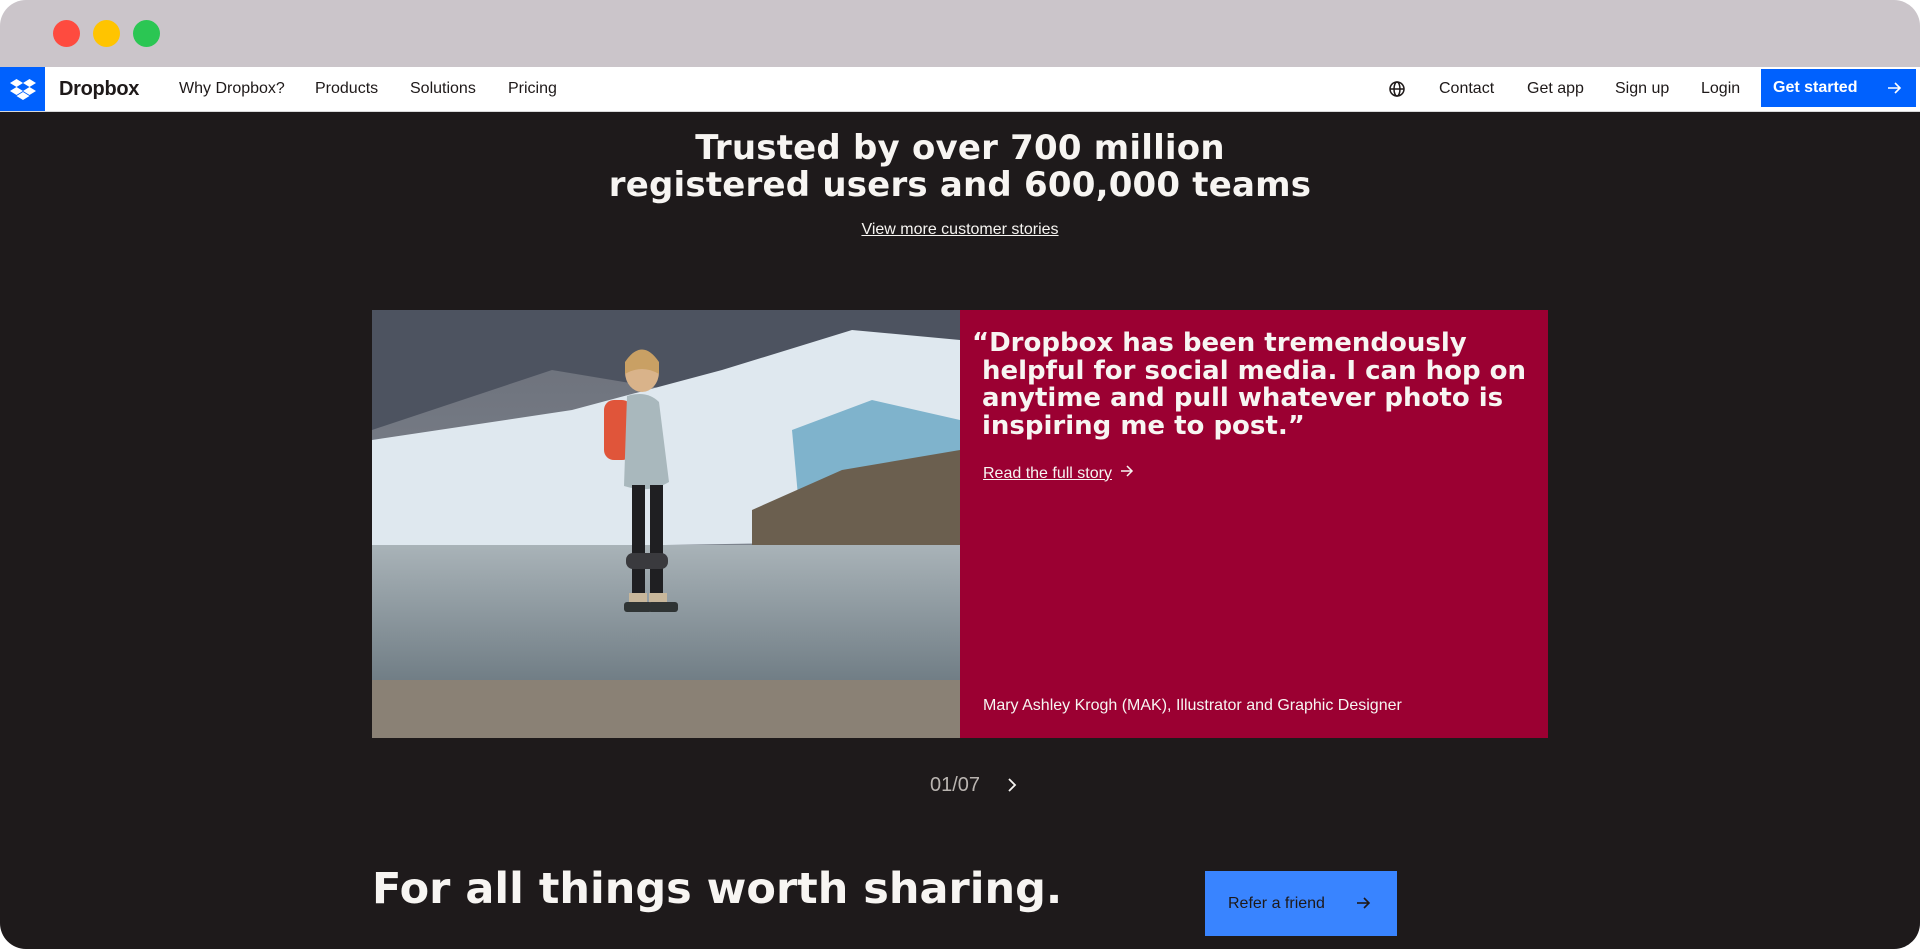 The image size is (1920, 949). Describe the element at coordinates (717, 889) in the screenshot. I see `sharing-headline: For all things worth sharing.` at that location.